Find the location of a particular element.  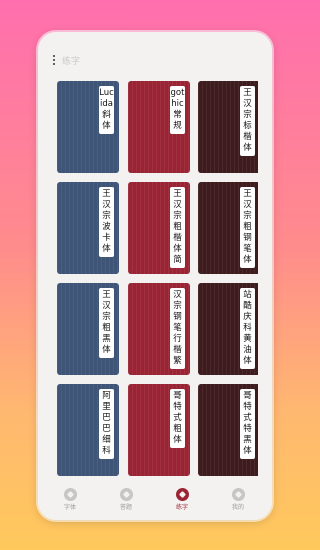

tab-practice: 练字 is located at coordinates (182, 499).